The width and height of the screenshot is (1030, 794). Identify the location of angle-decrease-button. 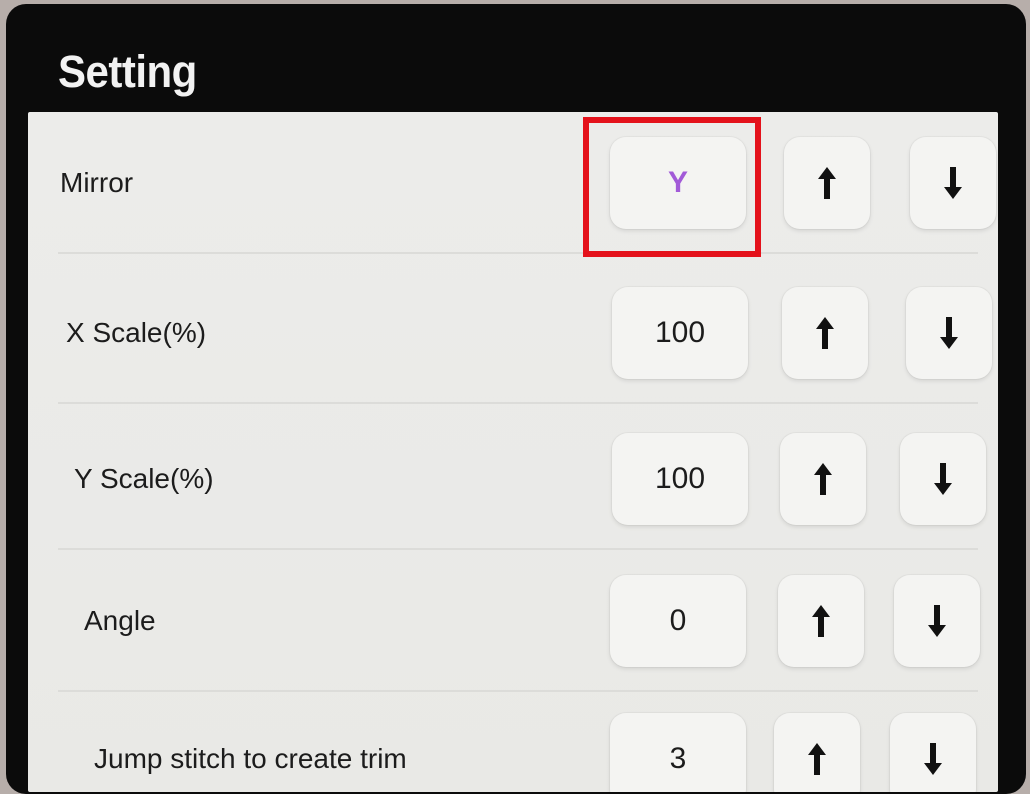
(937, 621).